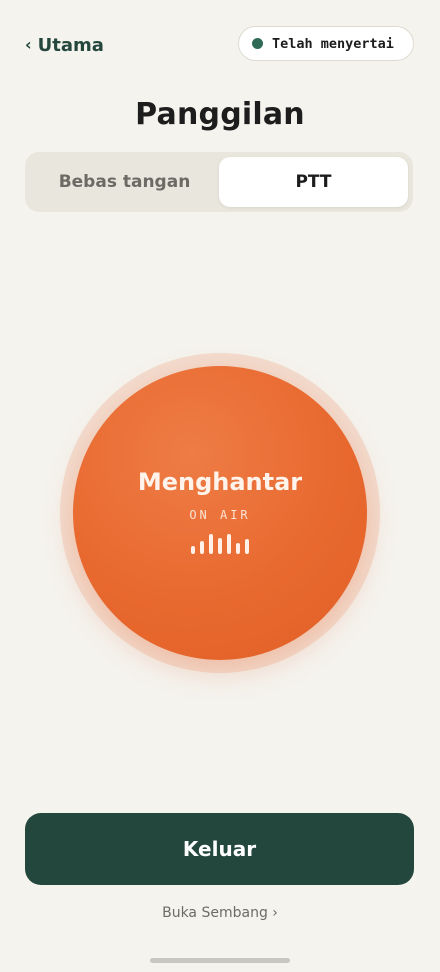 This screenshot has width=440, height=972. I want to click on mode-segmented-control: Bebas tangan PTT, so click(219, 182).